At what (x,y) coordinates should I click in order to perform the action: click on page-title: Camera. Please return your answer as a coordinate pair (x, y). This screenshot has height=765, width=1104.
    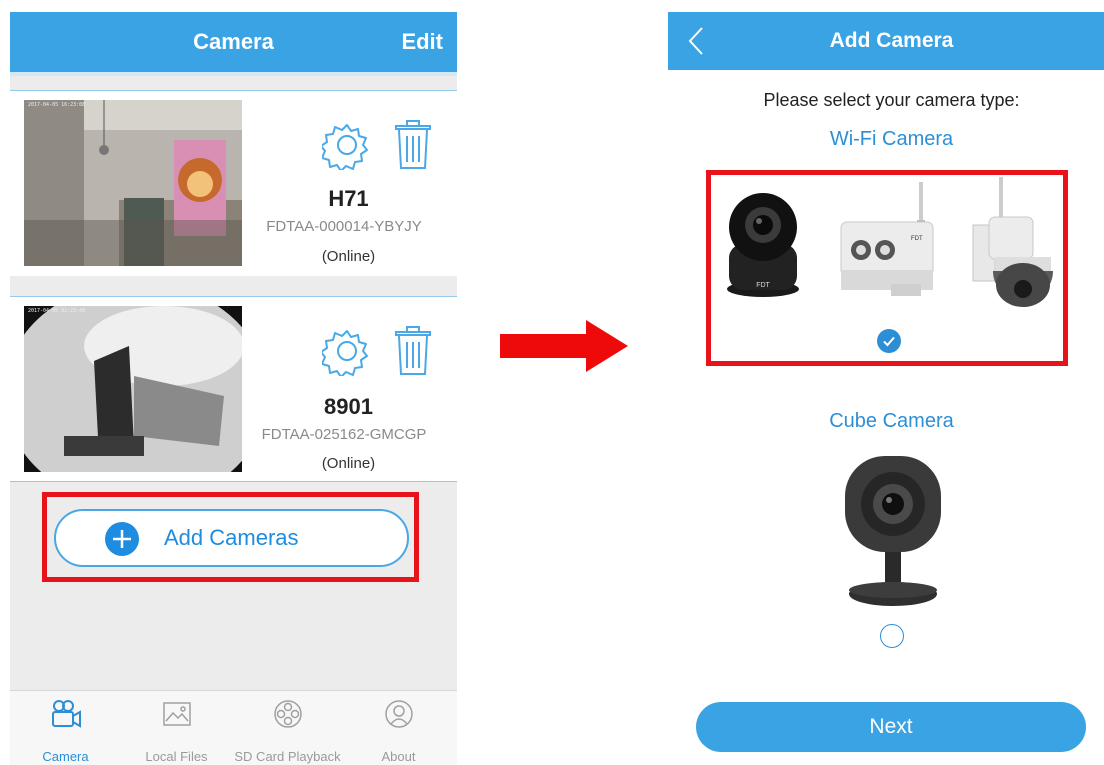
    Looking at the image, I should click on (233, 41).